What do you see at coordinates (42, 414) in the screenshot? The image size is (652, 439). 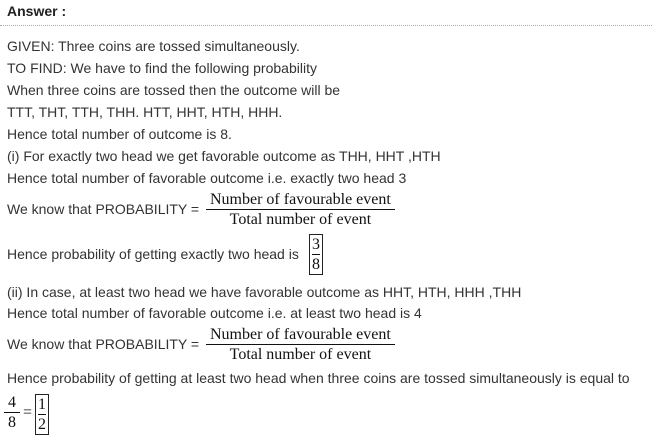 I see `part2-answer-box: 1 2` at bounding box center [42, 414].